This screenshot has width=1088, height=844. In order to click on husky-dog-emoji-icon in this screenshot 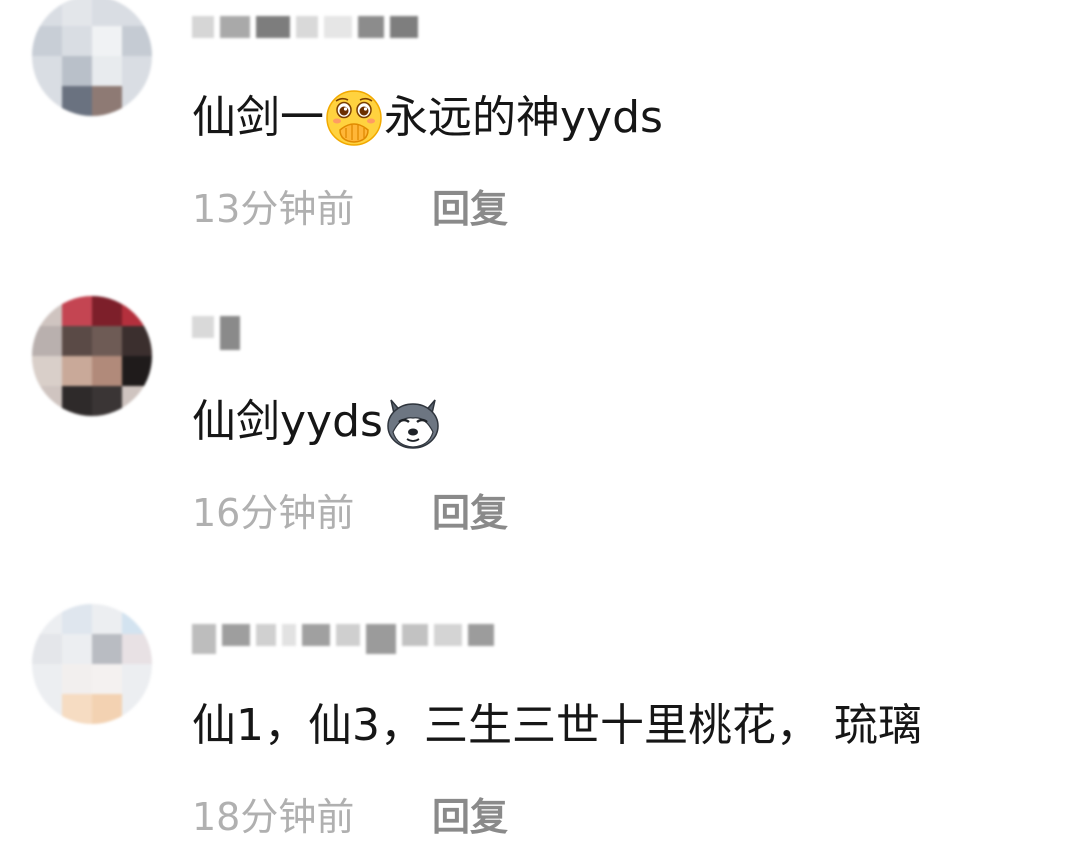, I will do `click(413, 424)`.